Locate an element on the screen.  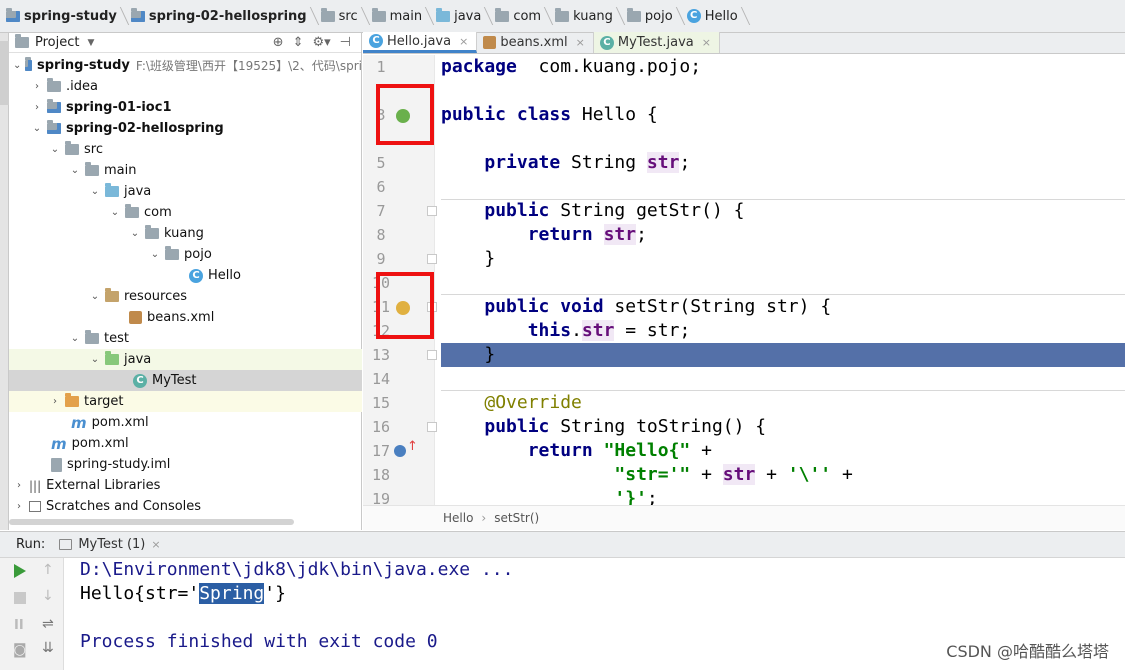
crumb-src: src is located at coordinates (342, 16).